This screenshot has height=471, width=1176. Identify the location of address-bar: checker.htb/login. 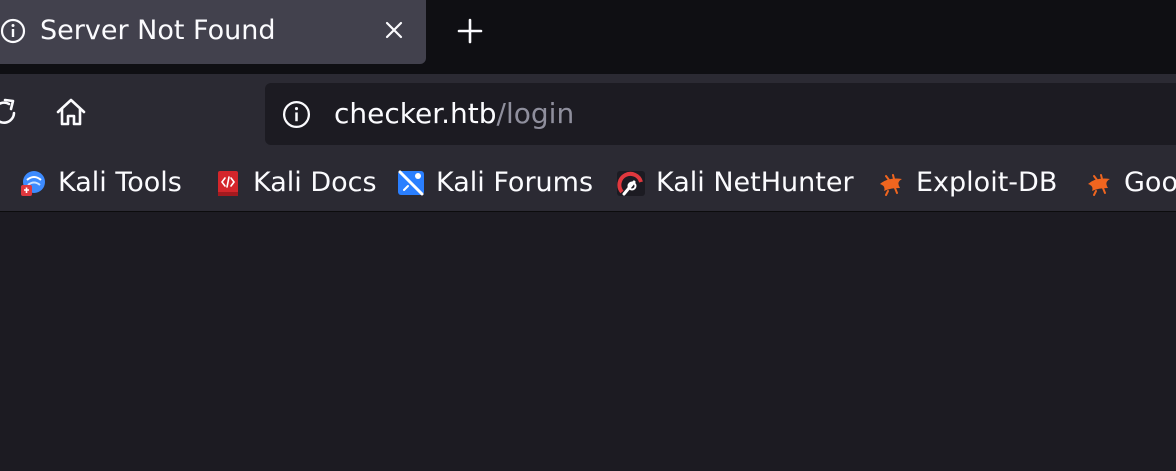
(720, 114).